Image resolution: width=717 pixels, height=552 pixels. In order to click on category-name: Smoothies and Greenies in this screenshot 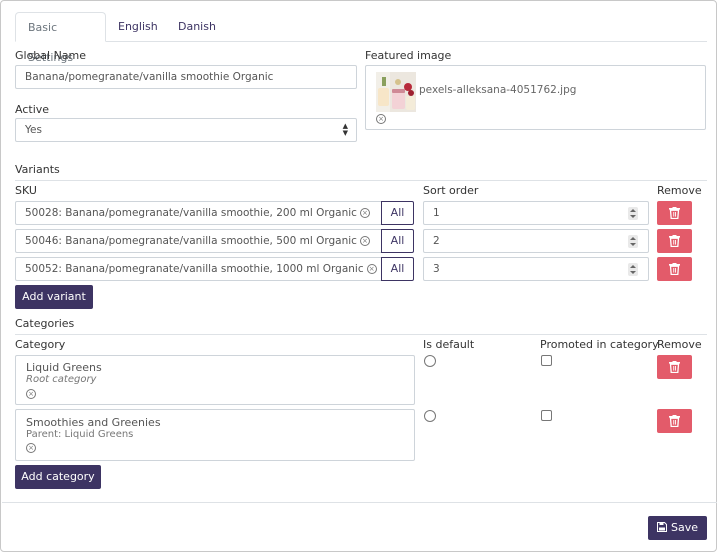, I will do `click(93, 422)`.